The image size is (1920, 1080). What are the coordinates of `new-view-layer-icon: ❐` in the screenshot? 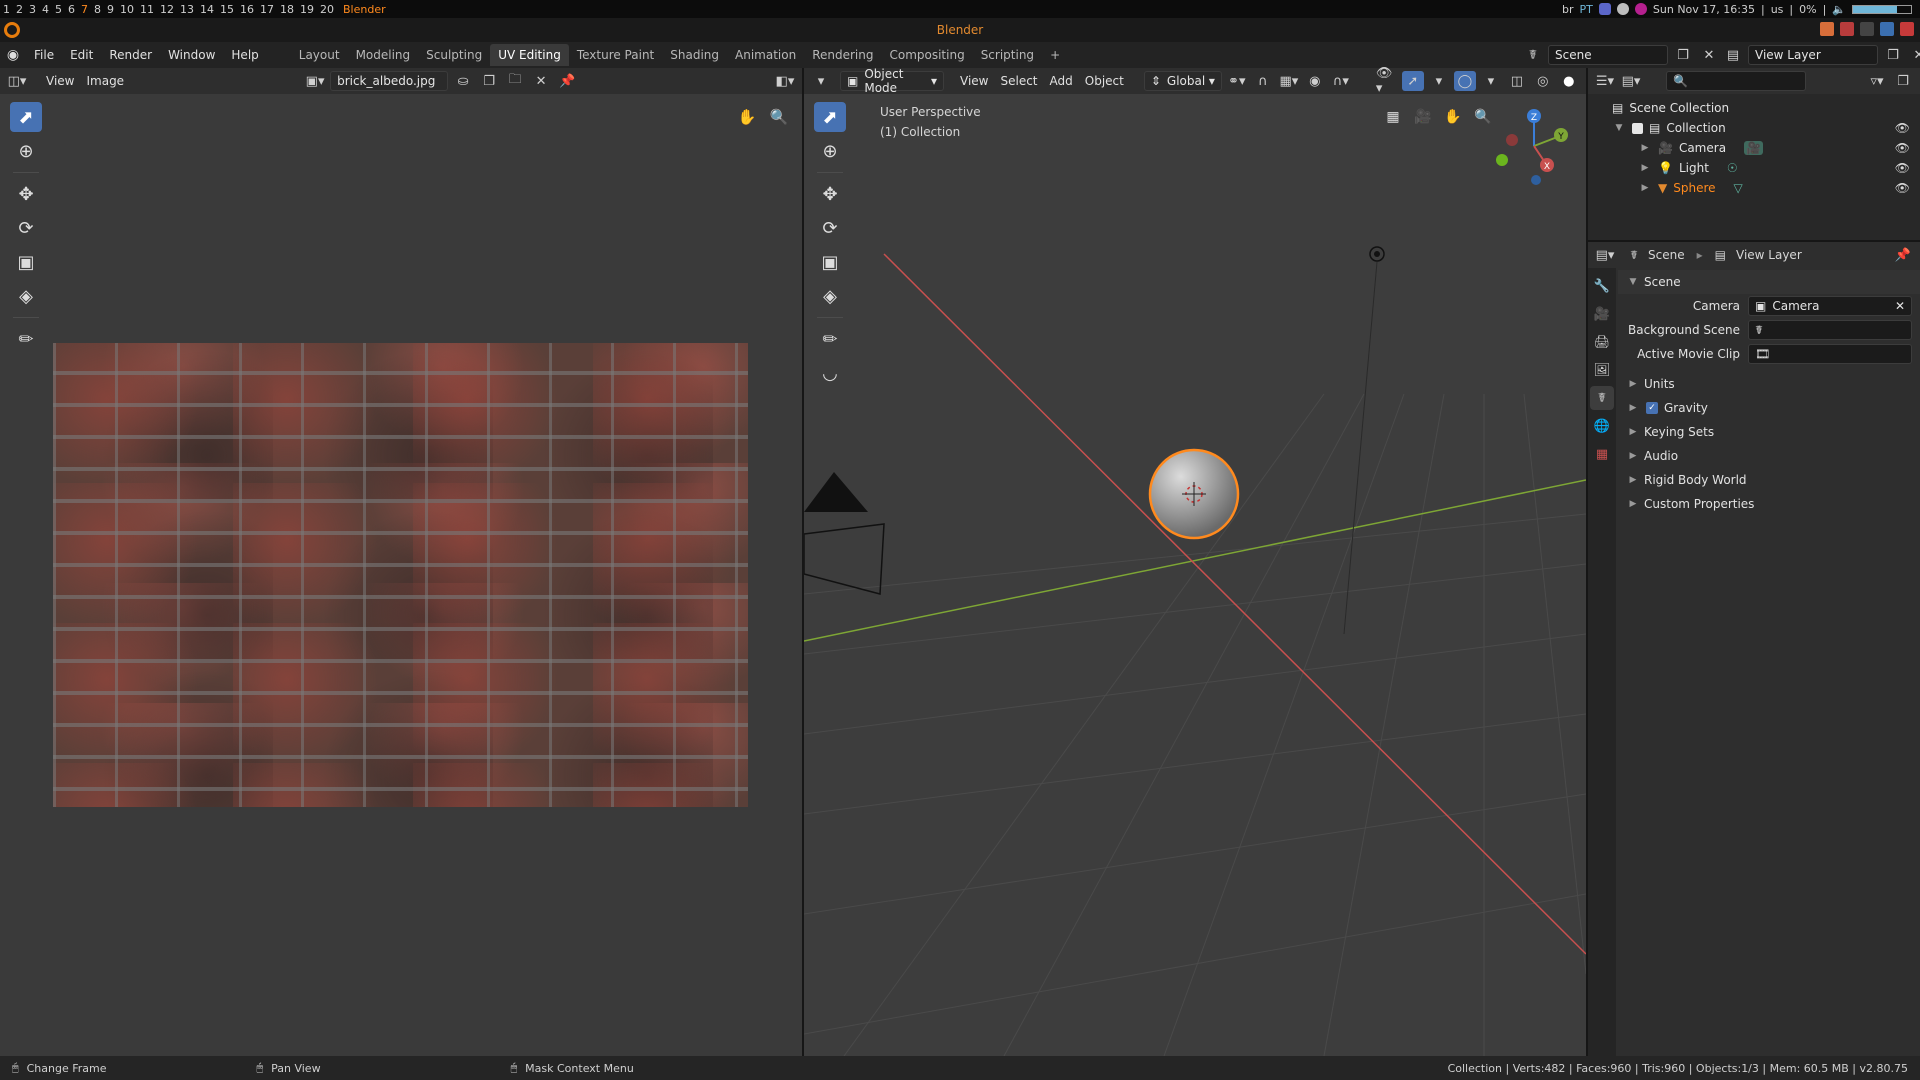 It's located at (1893, 55).